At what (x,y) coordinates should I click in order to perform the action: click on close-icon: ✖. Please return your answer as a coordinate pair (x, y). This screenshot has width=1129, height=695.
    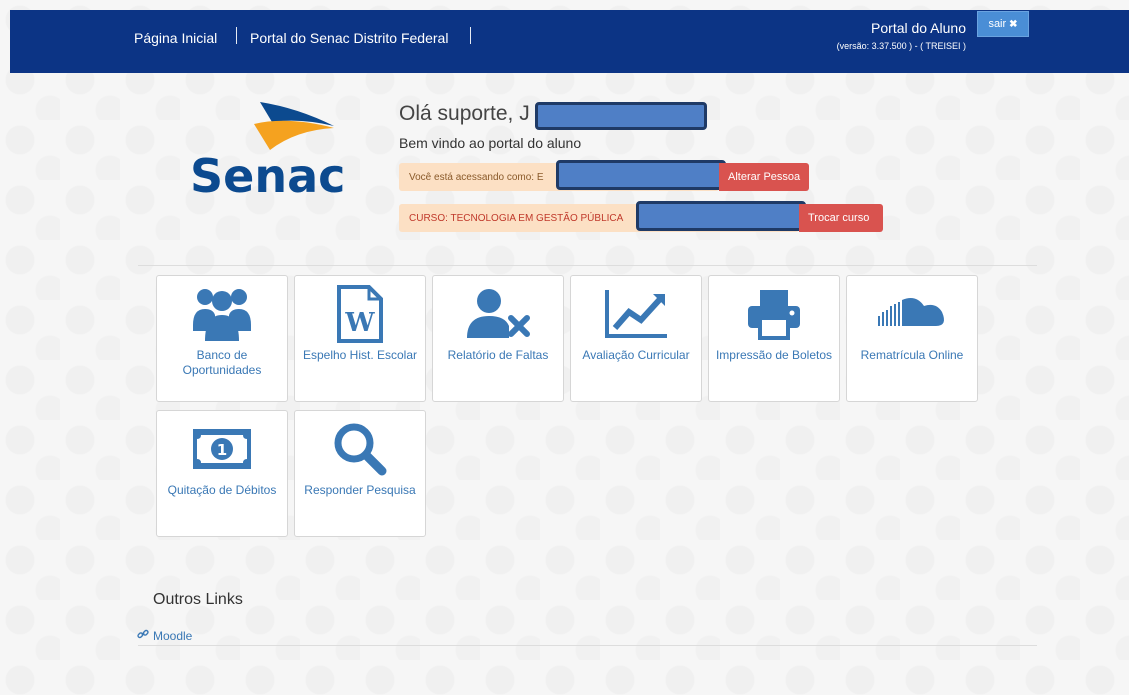
    Looking at the image, I should click on (1013, 24).